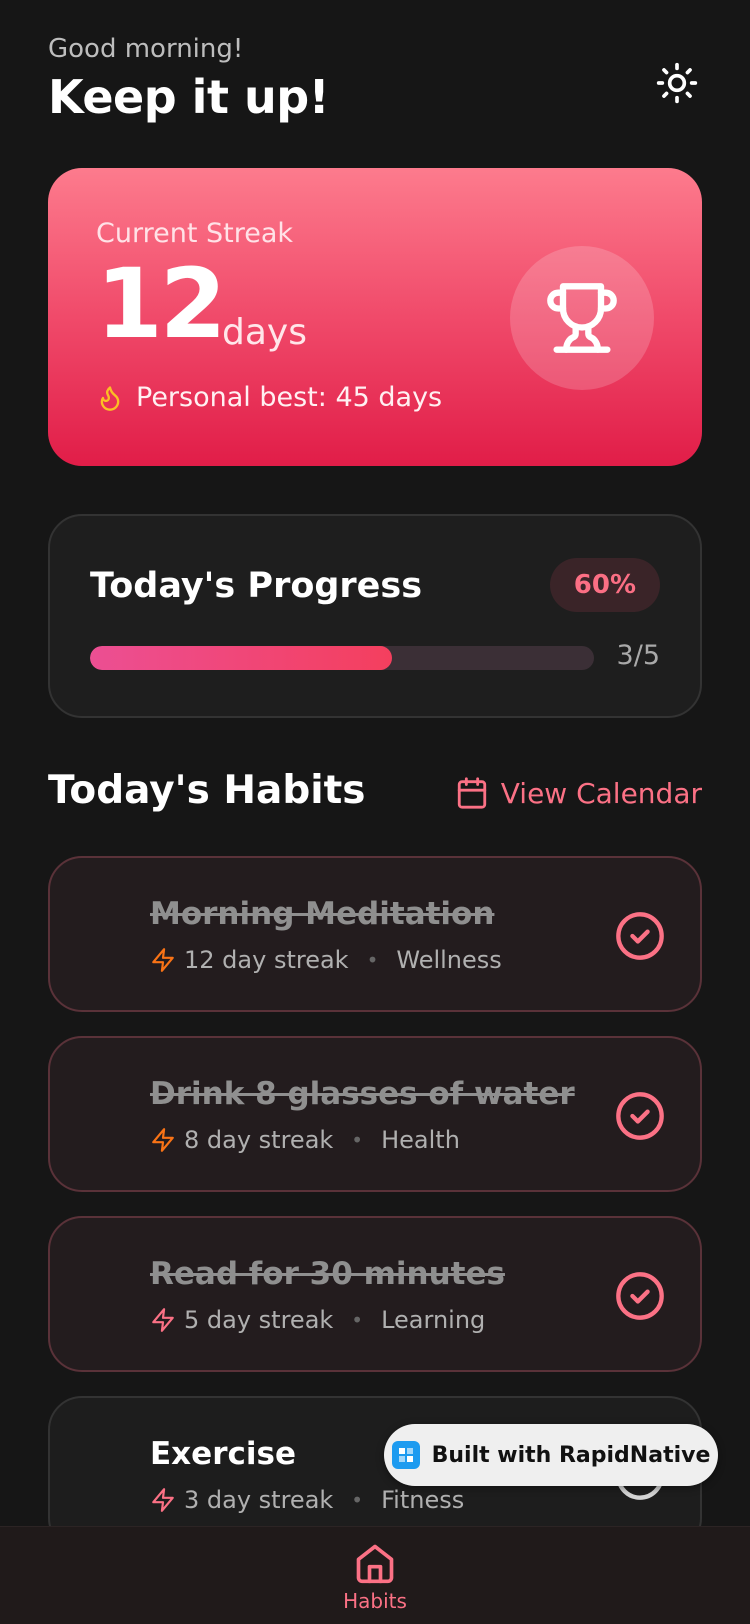  I want to click on view-calendar-link: View Calendar, so click(578, 793).